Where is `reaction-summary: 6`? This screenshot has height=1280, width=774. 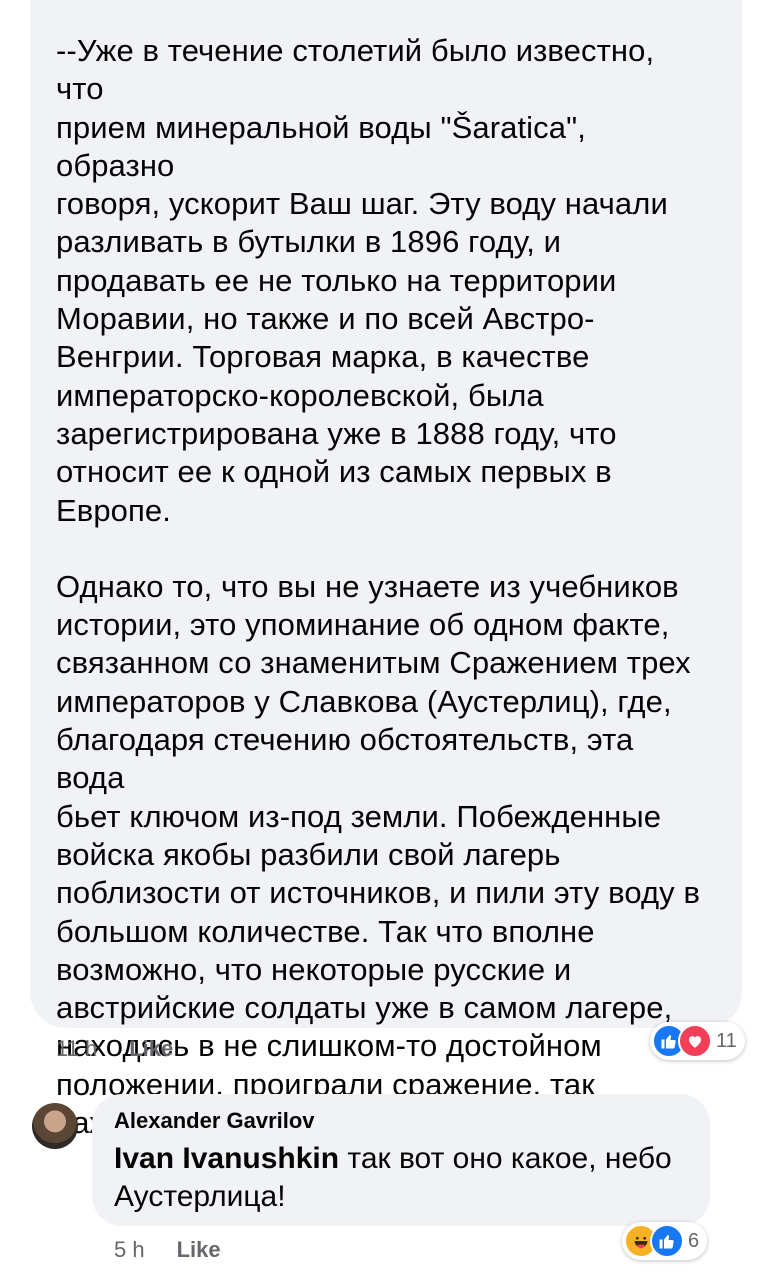
reaction-summary: 6 is located at coordinates (665, 1241).